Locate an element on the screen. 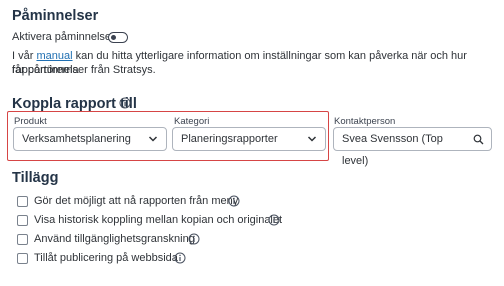 This screenshot has width=504, height=286. category-select-value: Planeringsrapporter is located at coordinates (229, 139).